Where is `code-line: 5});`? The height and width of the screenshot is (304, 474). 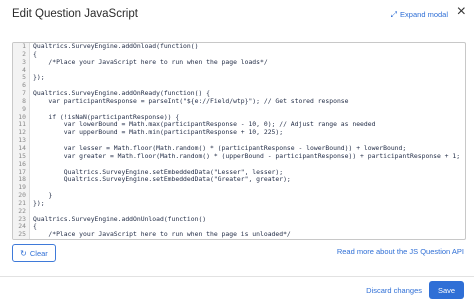
code-line: 5}); is located at coordinates (239, 78).